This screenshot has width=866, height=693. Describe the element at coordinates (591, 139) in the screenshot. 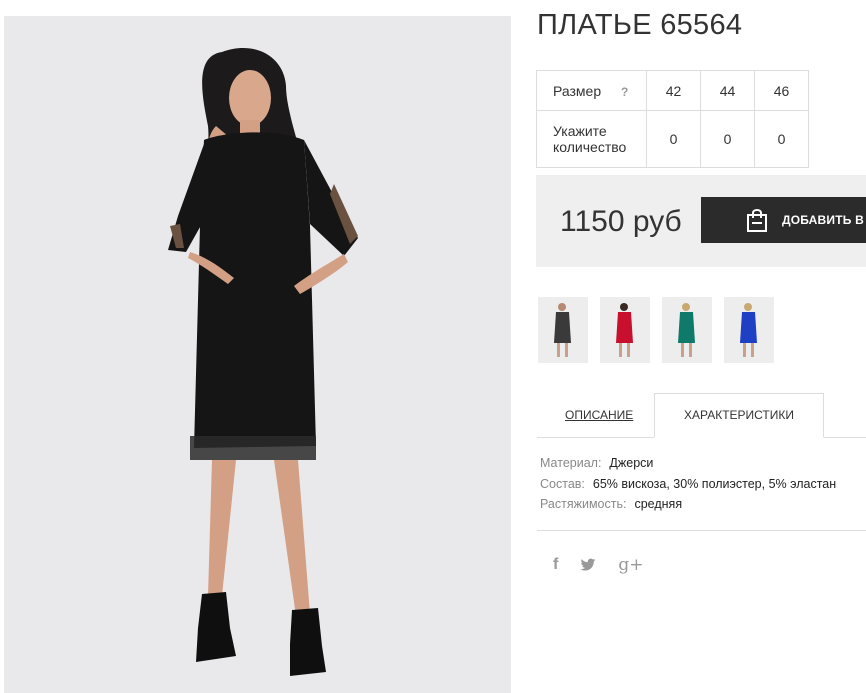

I see `quantity-label: Укажите количество` at that location.